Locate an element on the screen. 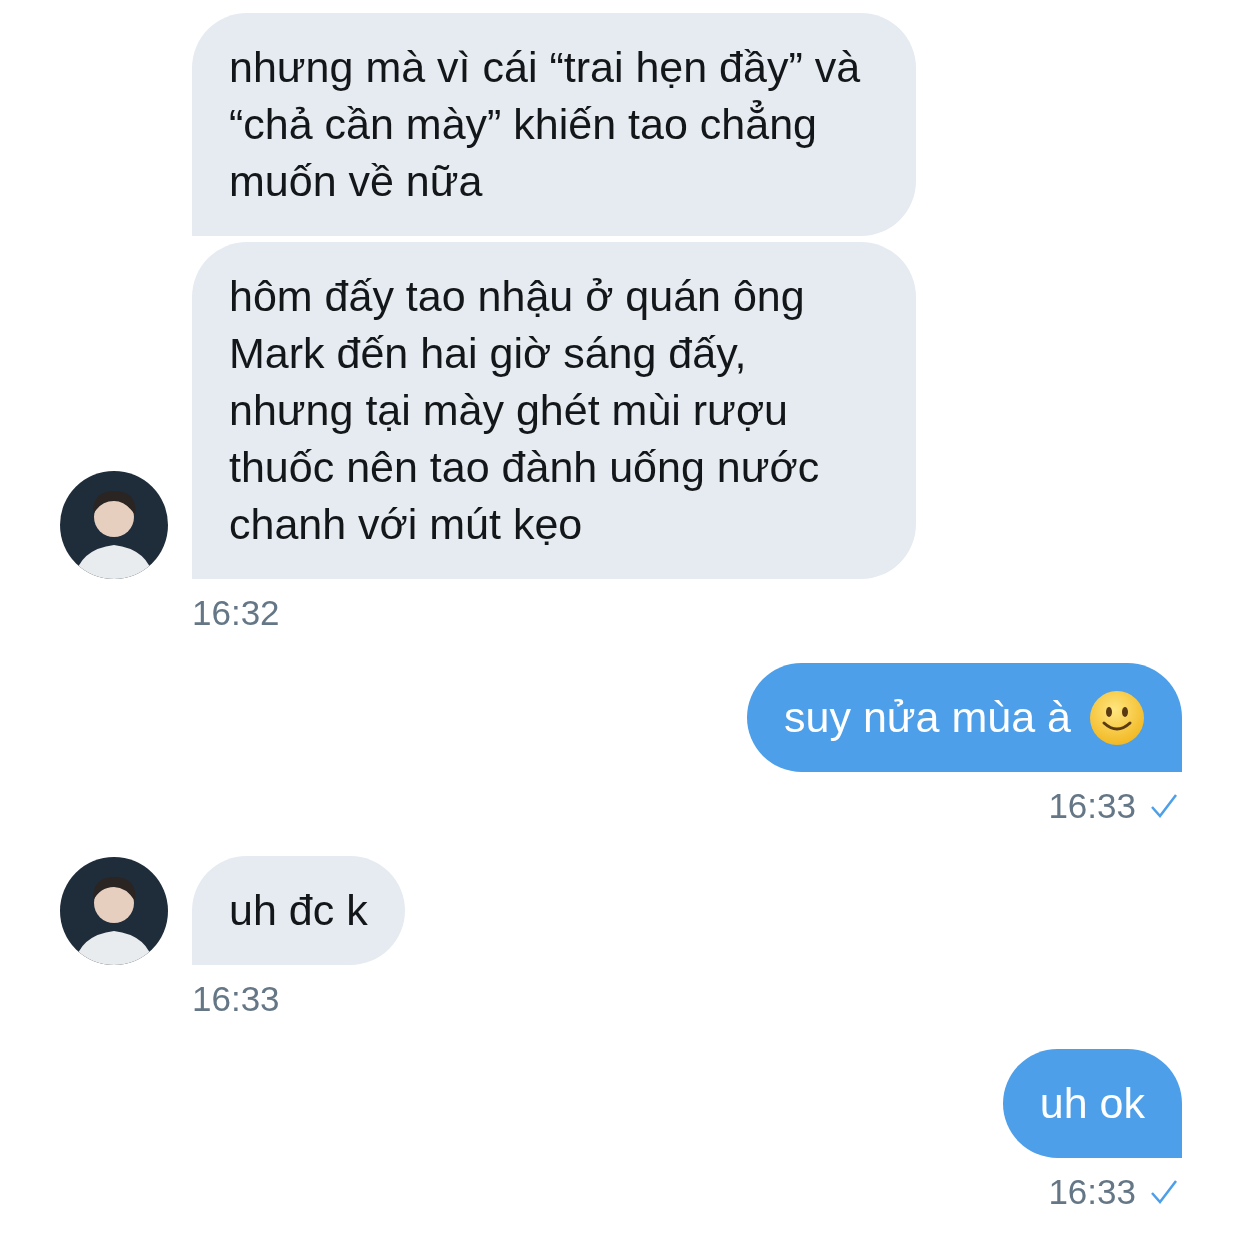 The width and height of the screenshot is (1242, 1237). message-text: suy nửa mùa à is located at coordinates (927, 717).